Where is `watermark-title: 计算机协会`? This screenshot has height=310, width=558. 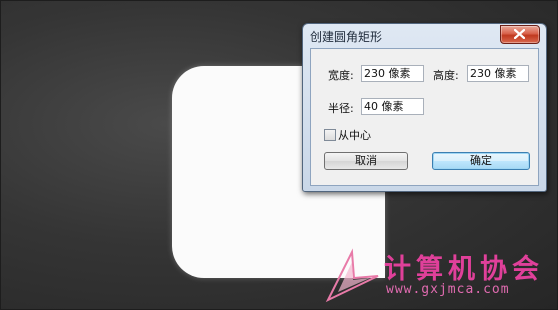 watermark-title: 计算机协会 is located at coordinates (464, 269).